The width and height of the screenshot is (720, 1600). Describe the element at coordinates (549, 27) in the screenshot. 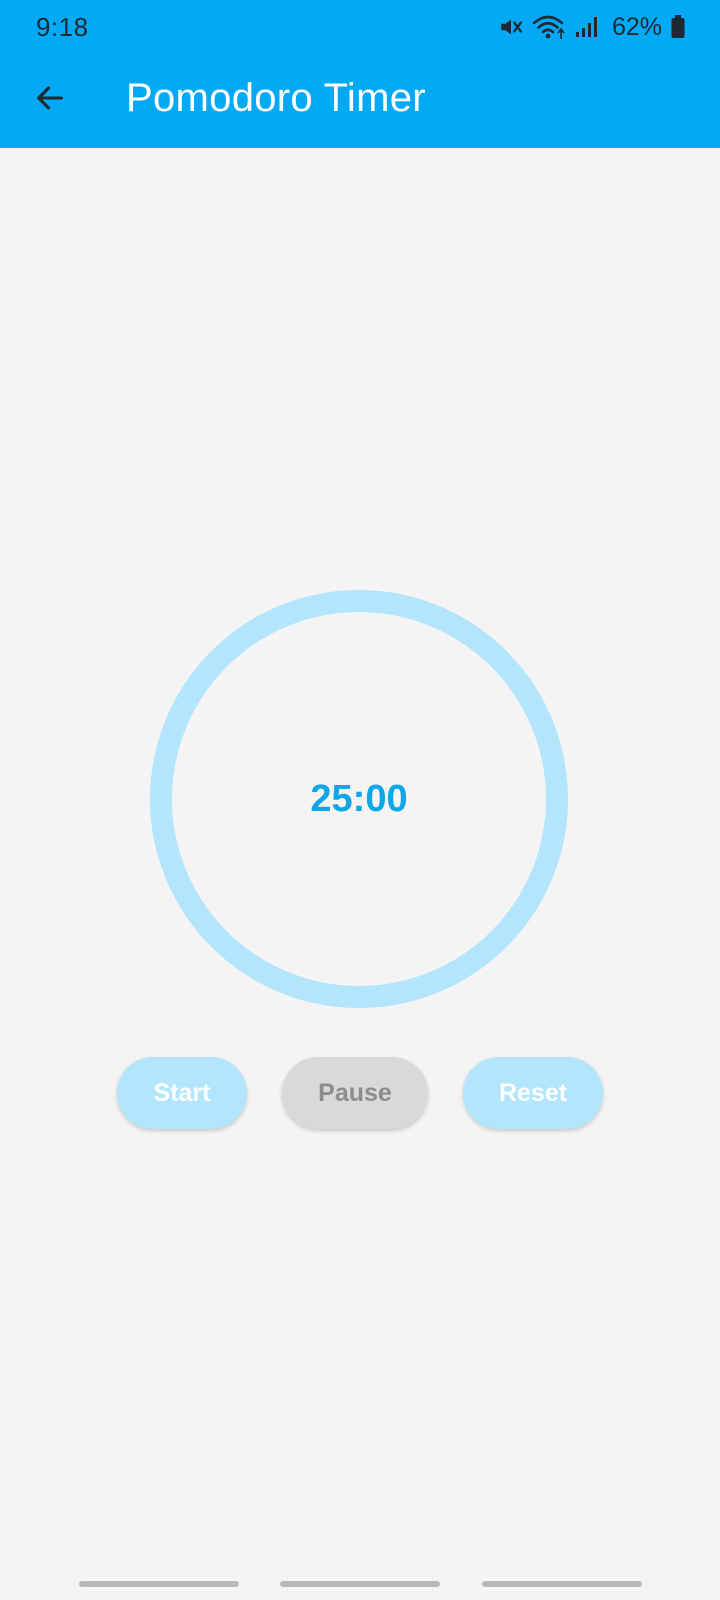

I see `wifi-icon` at that location.